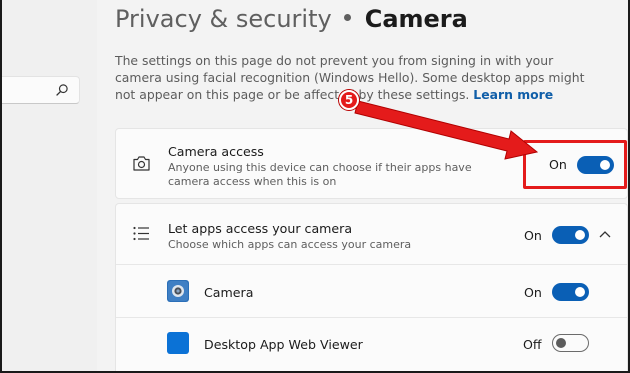  I want to click on search-icon, so click(62, 90).